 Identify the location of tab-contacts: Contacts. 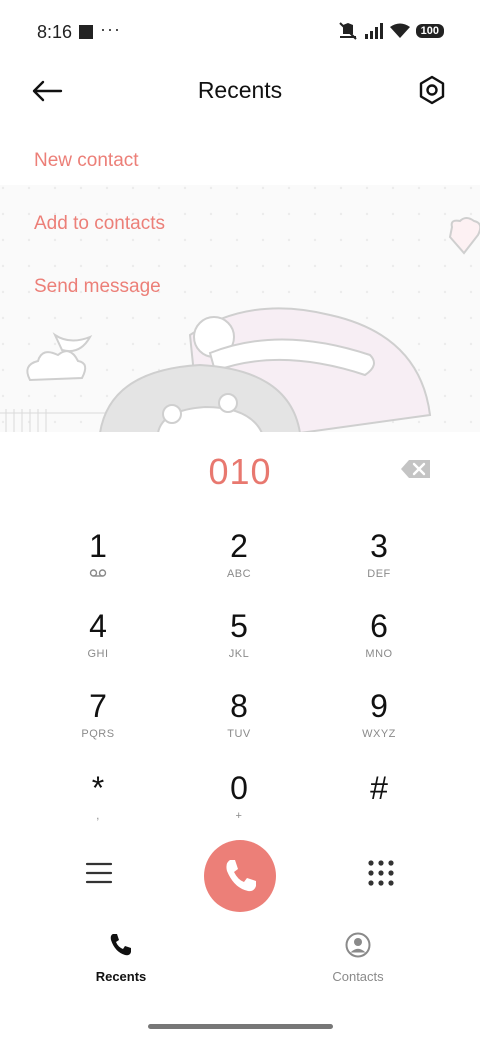
(358, 958).